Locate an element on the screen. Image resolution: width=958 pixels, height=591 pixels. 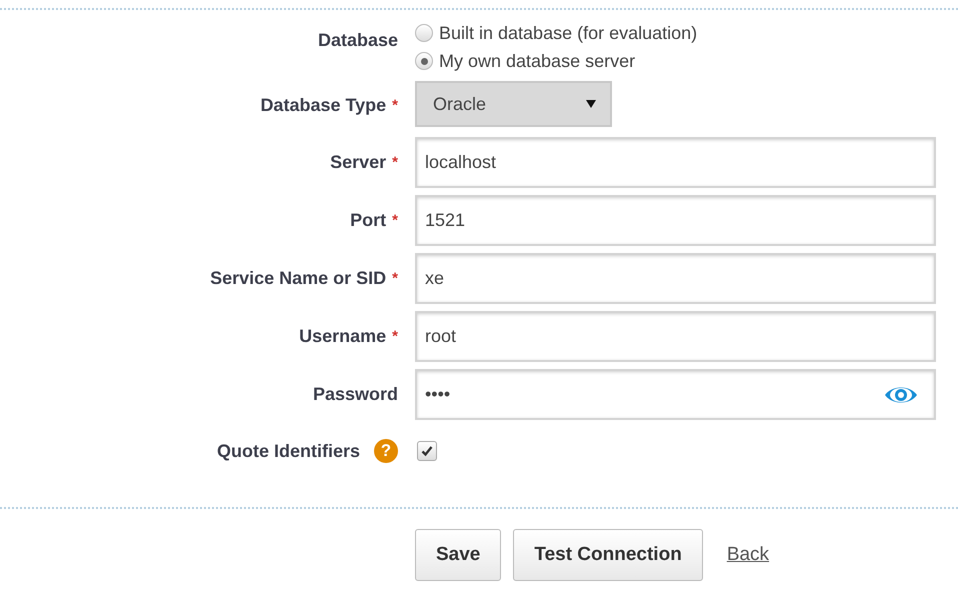
action-button: Test Connection is located at coordinates (608, 555).